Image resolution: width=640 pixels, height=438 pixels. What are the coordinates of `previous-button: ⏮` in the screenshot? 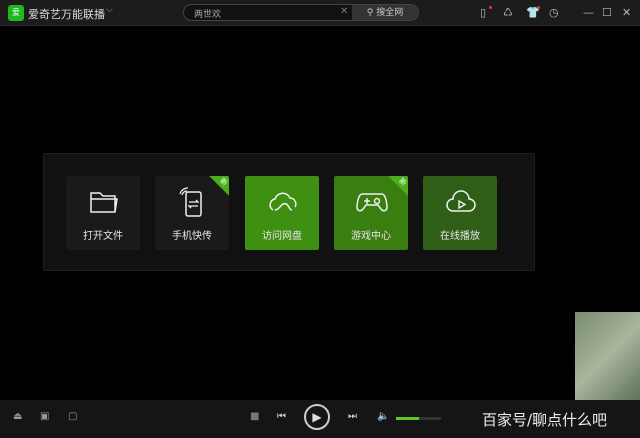 It's located at (281, 416).